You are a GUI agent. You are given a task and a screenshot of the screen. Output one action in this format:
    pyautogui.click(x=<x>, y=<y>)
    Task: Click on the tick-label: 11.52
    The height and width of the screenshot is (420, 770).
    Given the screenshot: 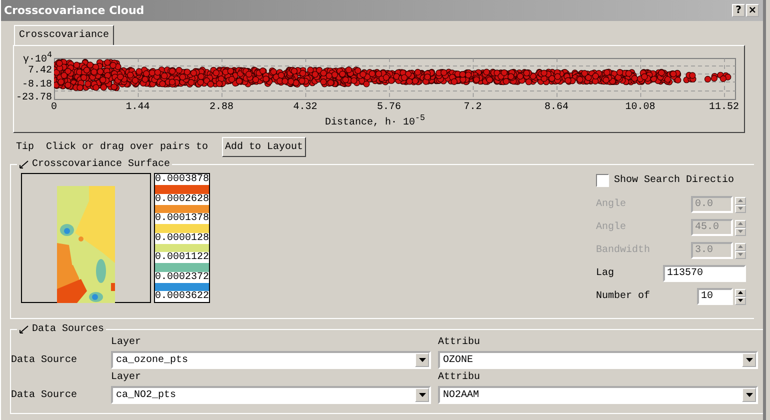 What is the action you would take?
    pyautogui.click(x=724, y=107)
    